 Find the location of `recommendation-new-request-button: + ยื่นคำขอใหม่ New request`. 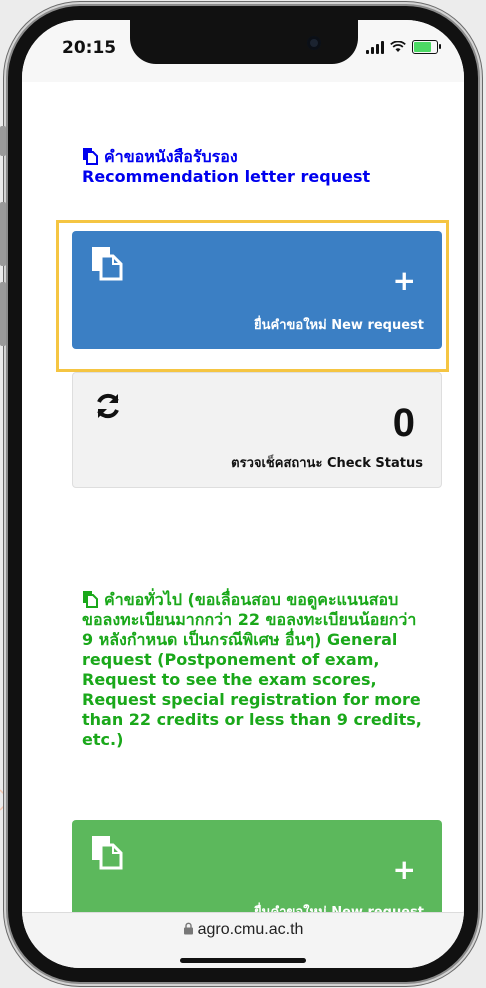

recommendation-new-request-button: + ยื่นคำขอใหม่ New request is located at coordinates (257, 290).